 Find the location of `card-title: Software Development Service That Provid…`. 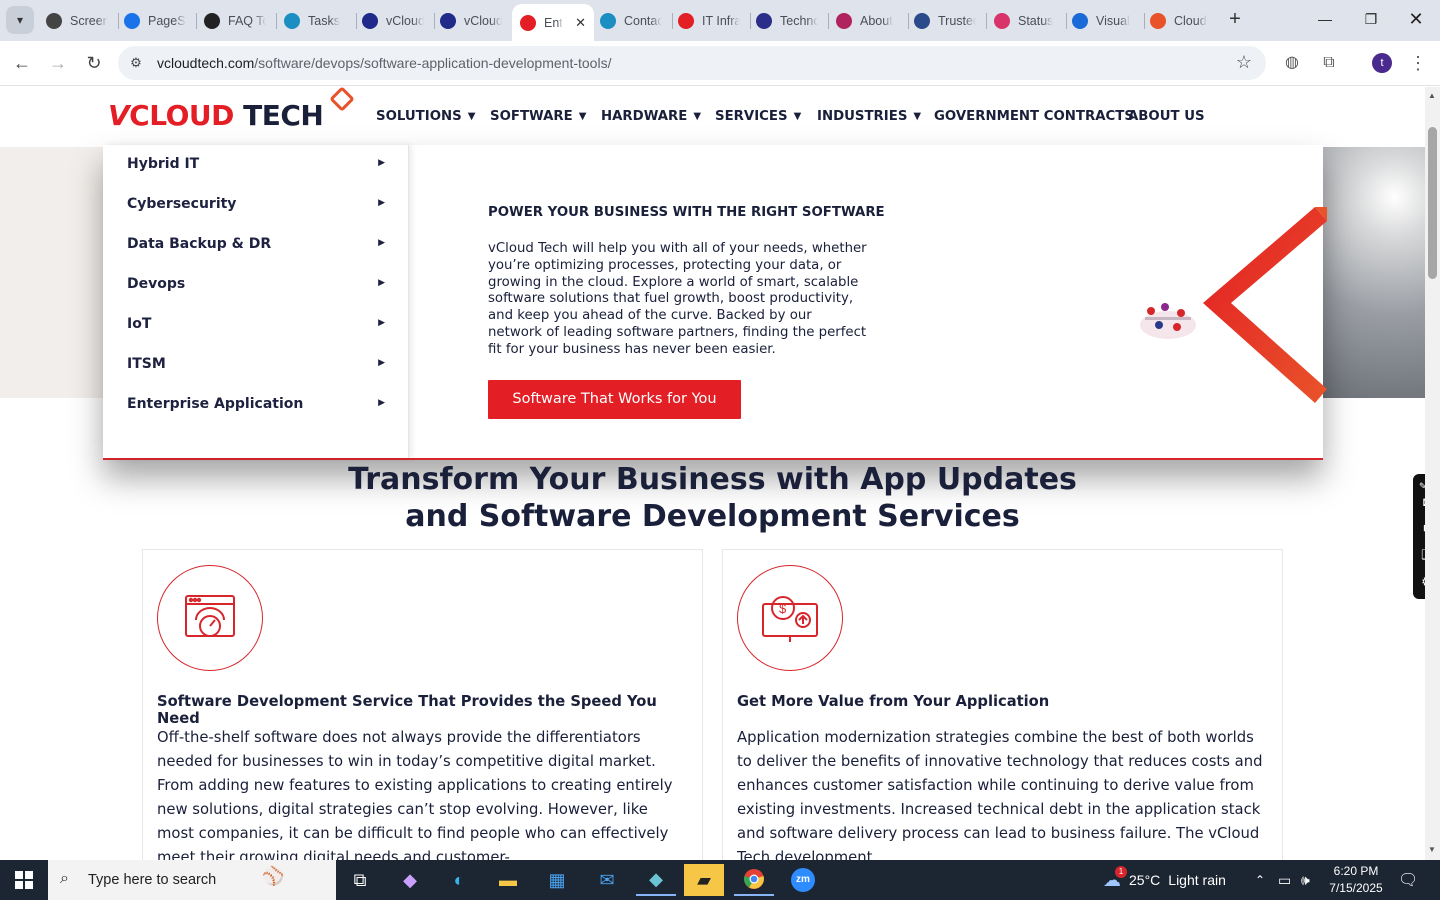

card-title: Software Development Service That Provid… is located at coordinates (407, 710).